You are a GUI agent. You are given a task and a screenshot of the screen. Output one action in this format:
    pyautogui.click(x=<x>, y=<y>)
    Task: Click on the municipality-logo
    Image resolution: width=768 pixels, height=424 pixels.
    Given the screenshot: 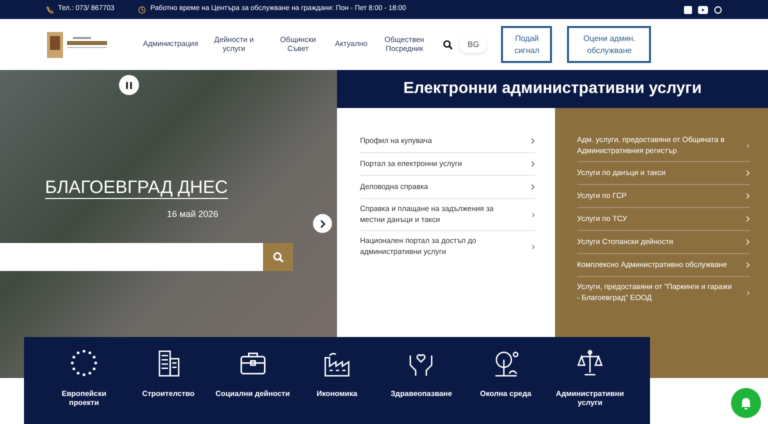 What is the action you would take?
    pyautogui.click(x=78, y=45)
    